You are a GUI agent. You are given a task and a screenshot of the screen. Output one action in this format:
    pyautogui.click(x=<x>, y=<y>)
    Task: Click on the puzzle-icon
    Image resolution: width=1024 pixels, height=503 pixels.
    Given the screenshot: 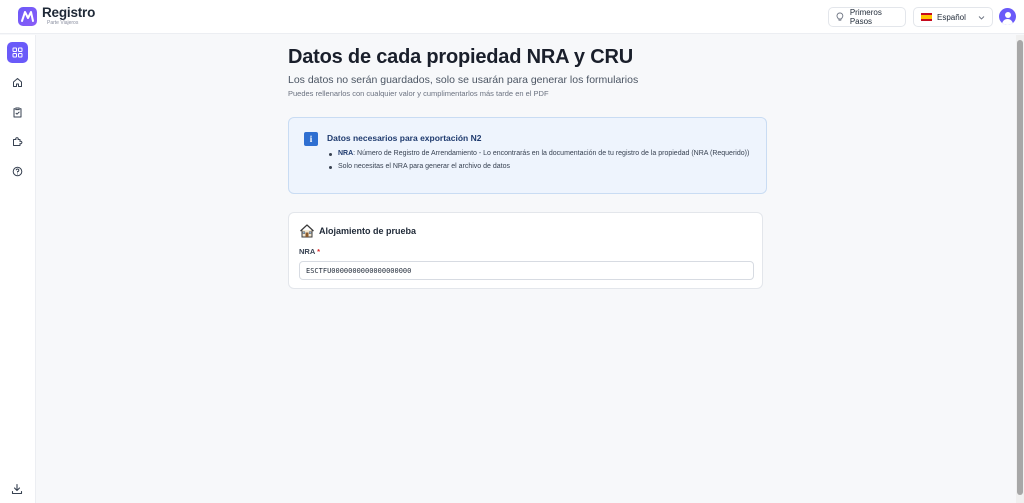 What is the action you would take?
    pyautogui.click(x=18, y=141)
    